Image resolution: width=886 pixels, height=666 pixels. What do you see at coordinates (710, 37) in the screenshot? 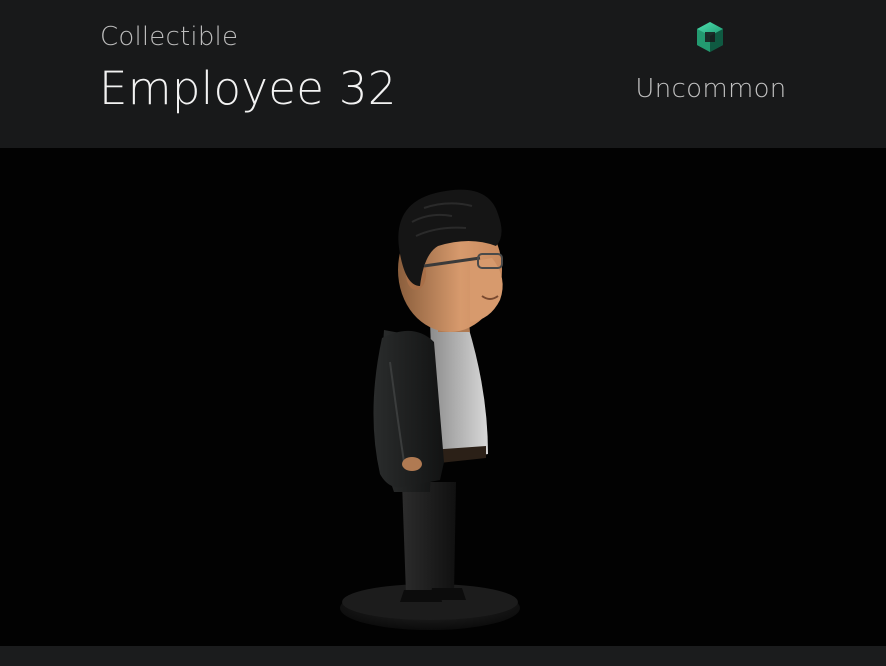
I see `rarity-cube-icon` at bounding box center [710, 37].